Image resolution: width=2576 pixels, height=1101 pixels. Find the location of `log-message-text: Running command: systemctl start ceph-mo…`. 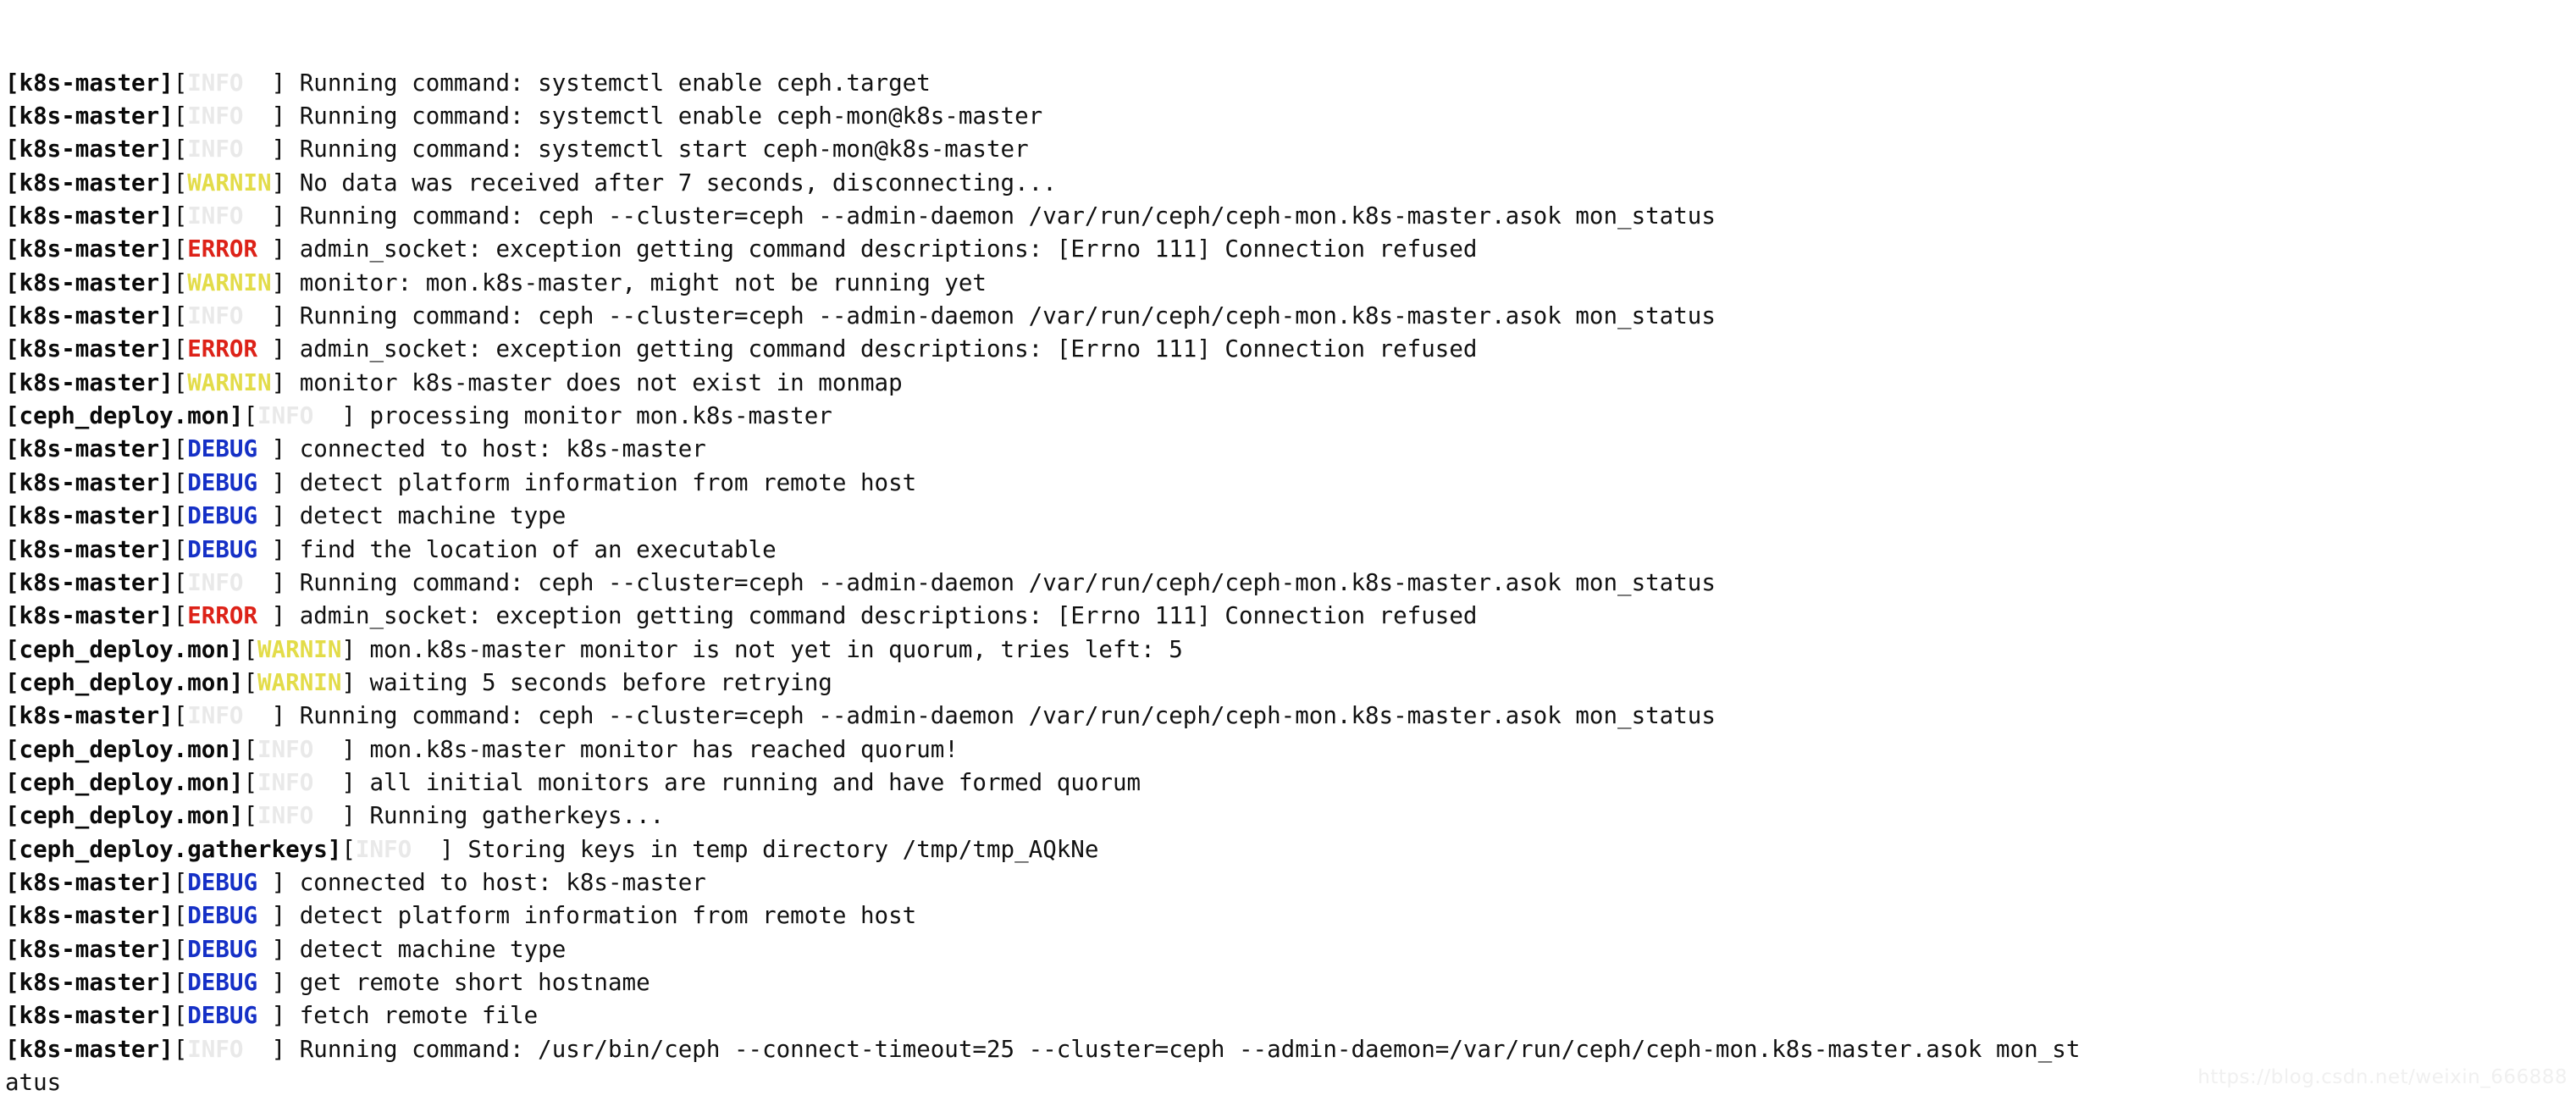

log-message-text: Running command: systemctl start ceph-mo… is located at coordinates (657, 149).